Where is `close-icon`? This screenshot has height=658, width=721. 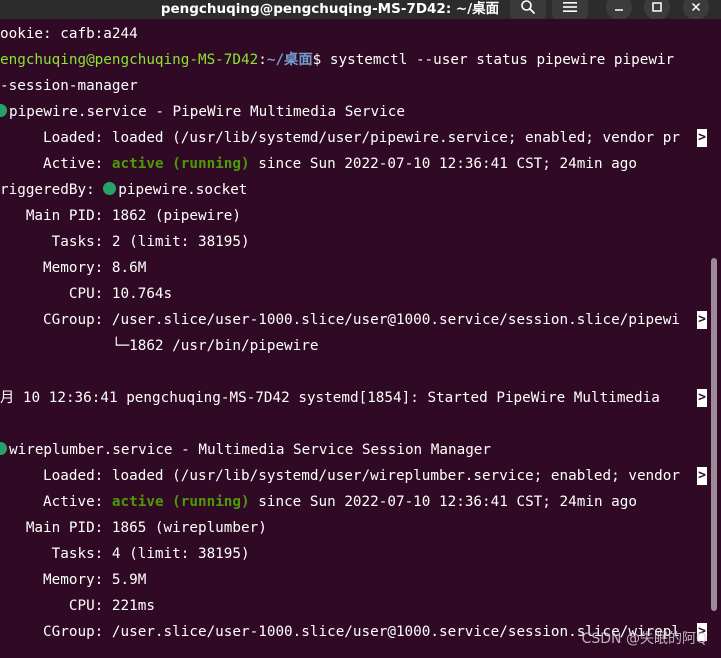 close-icon is located at coordinates (696, 7).